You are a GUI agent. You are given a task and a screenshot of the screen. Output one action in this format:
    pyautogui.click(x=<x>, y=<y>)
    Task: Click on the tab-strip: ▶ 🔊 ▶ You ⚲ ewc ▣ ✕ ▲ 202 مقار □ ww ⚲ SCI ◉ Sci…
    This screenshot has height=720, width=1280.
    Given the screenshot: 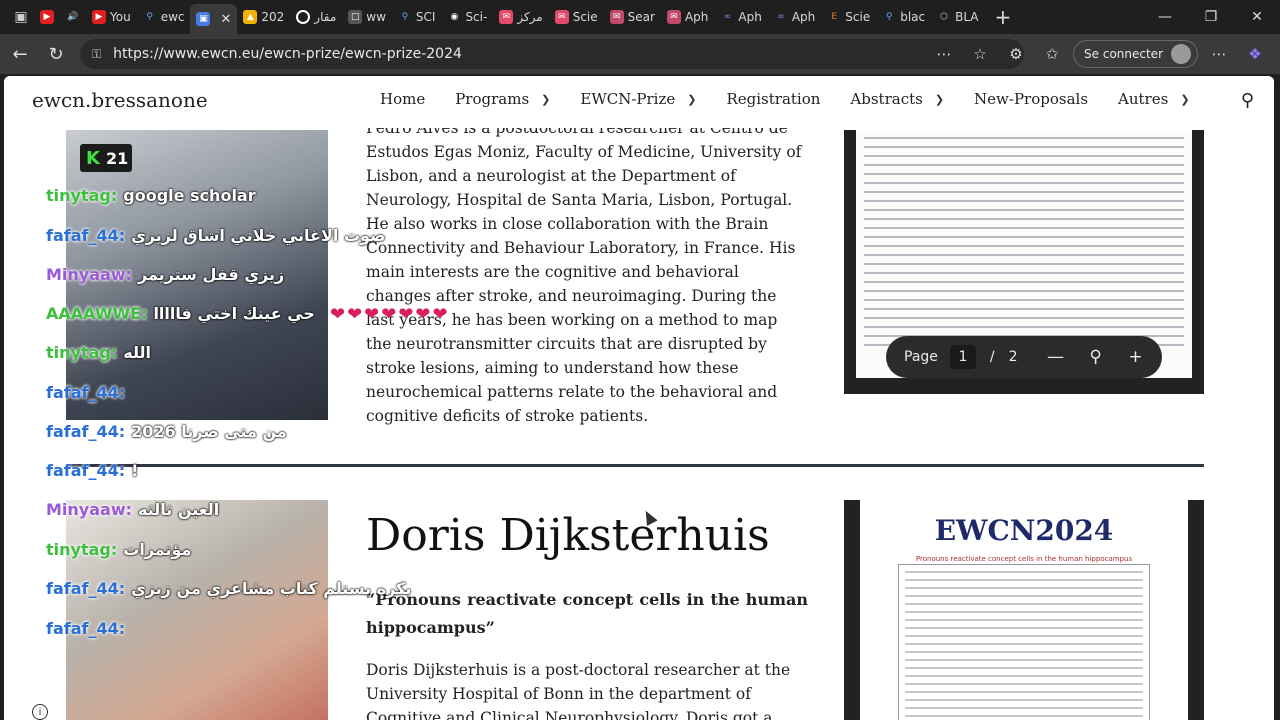 What is the action you would take?
    pyautogui.click(x=522, y=17)
    